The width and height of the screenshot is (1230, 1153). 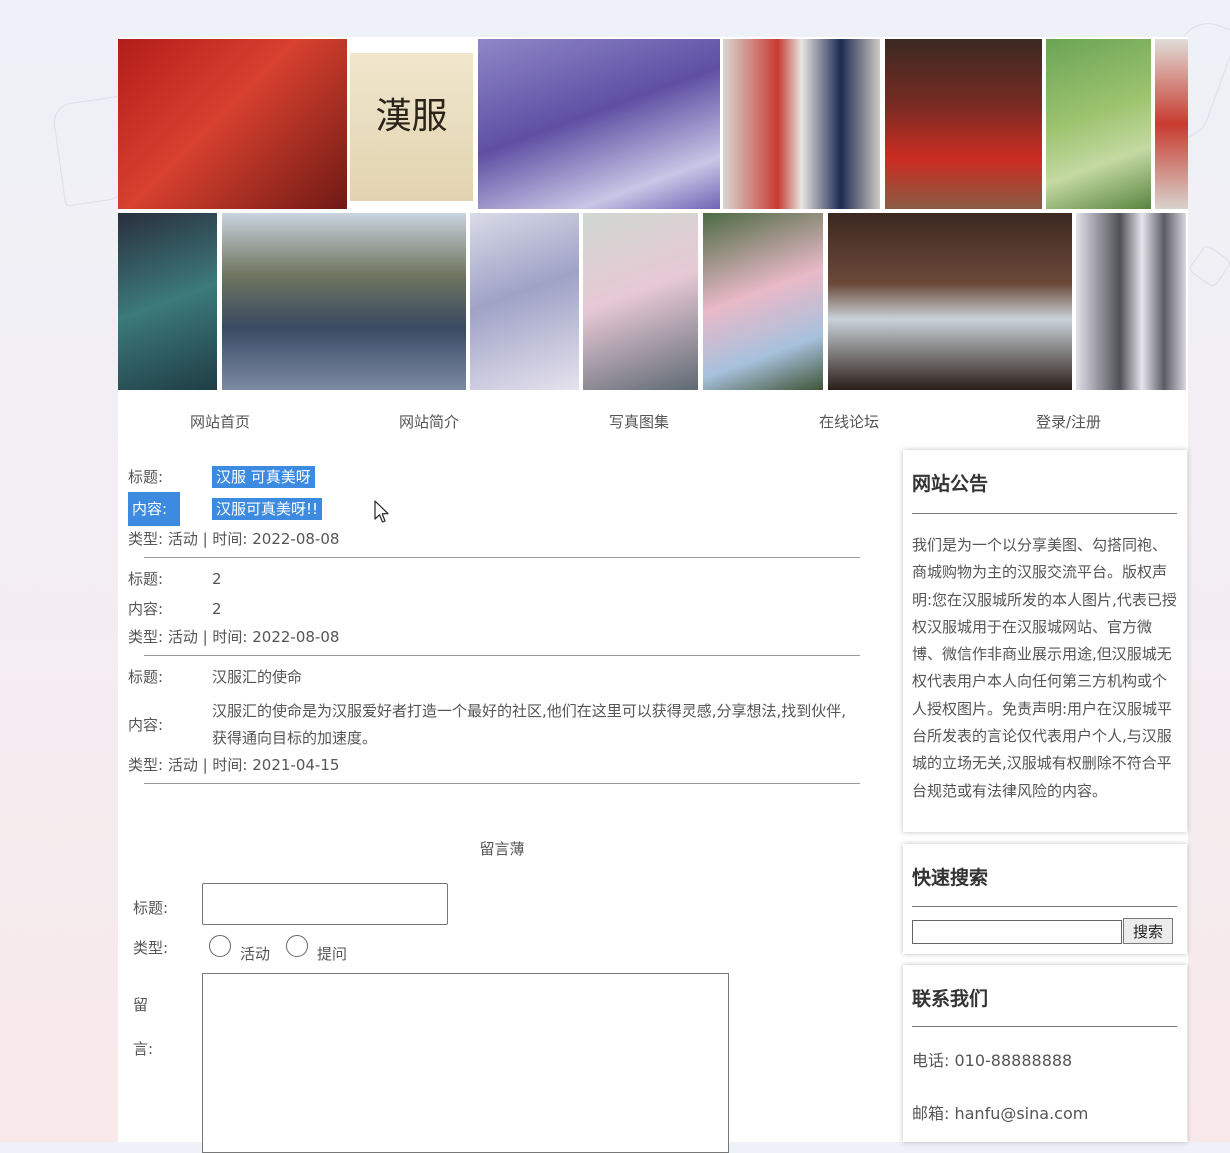 What do you see at coordinates (267, 509) in the screenshot?
I see `post-content: 汉服可真美呀!!` at bounding box center [267, 509].